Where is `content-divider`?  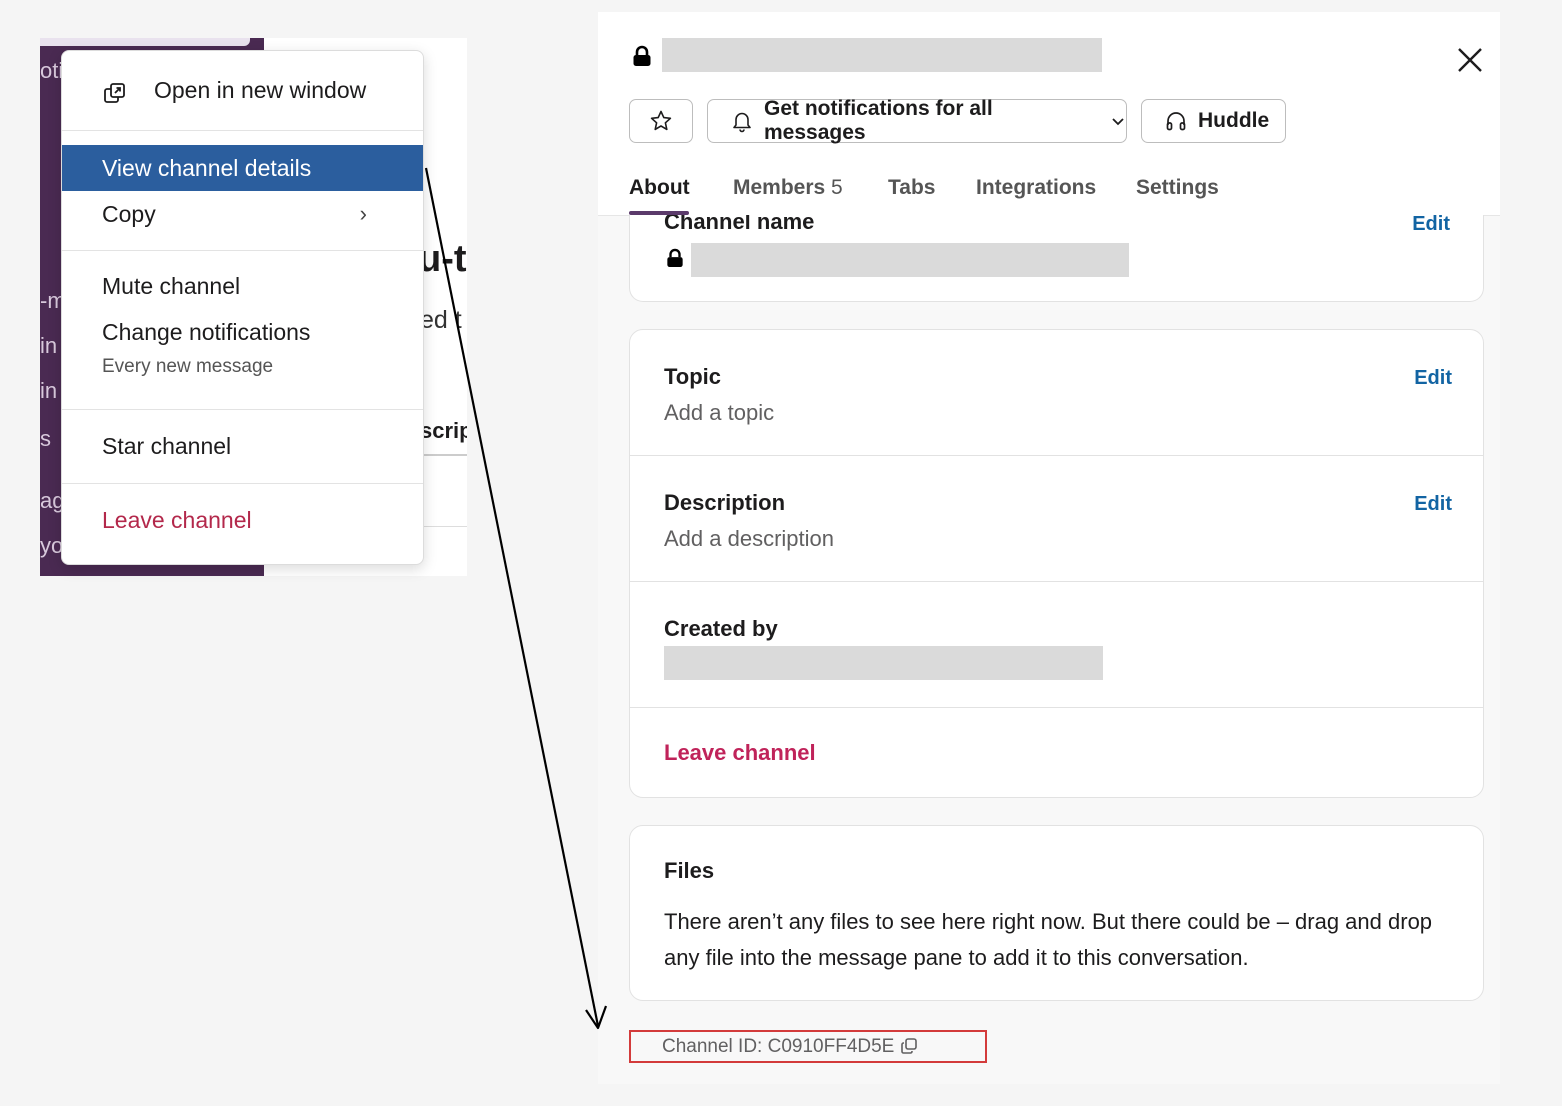 content-divider is located at coordinates (443, 526).